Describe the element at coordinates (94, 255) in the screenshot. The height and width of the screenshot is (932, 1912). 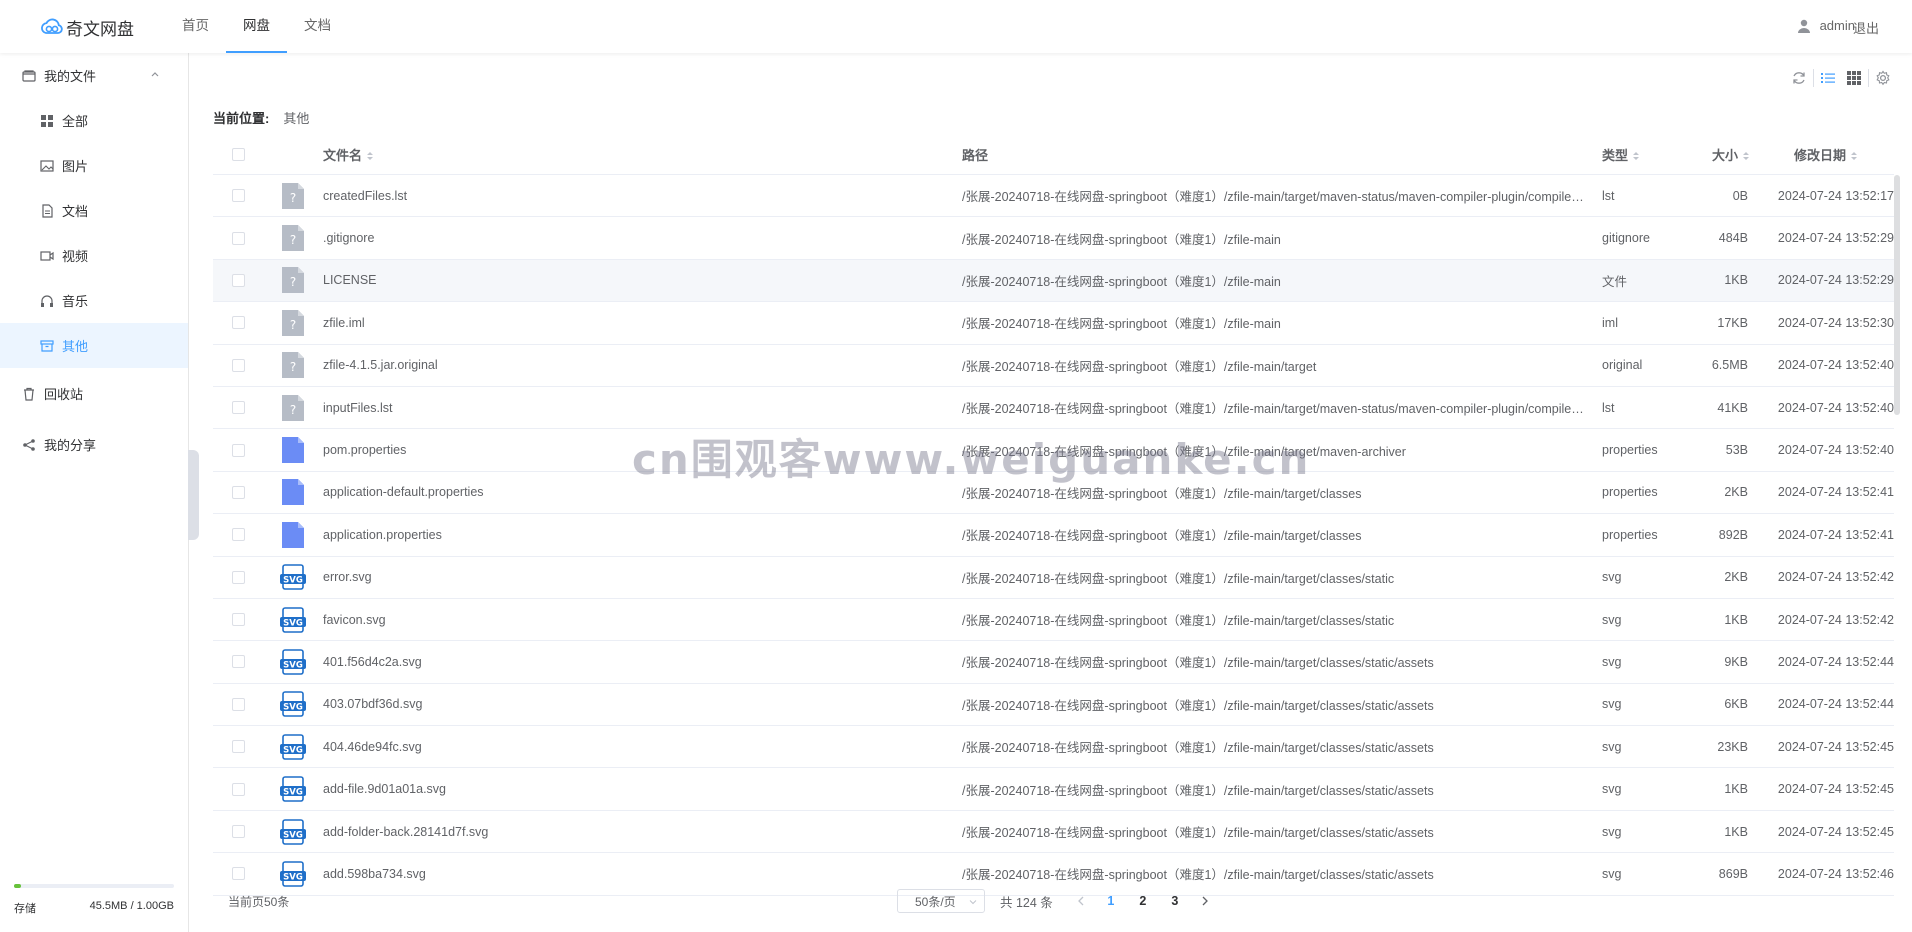
I see `sidebar-item-video: 视频` at that location.